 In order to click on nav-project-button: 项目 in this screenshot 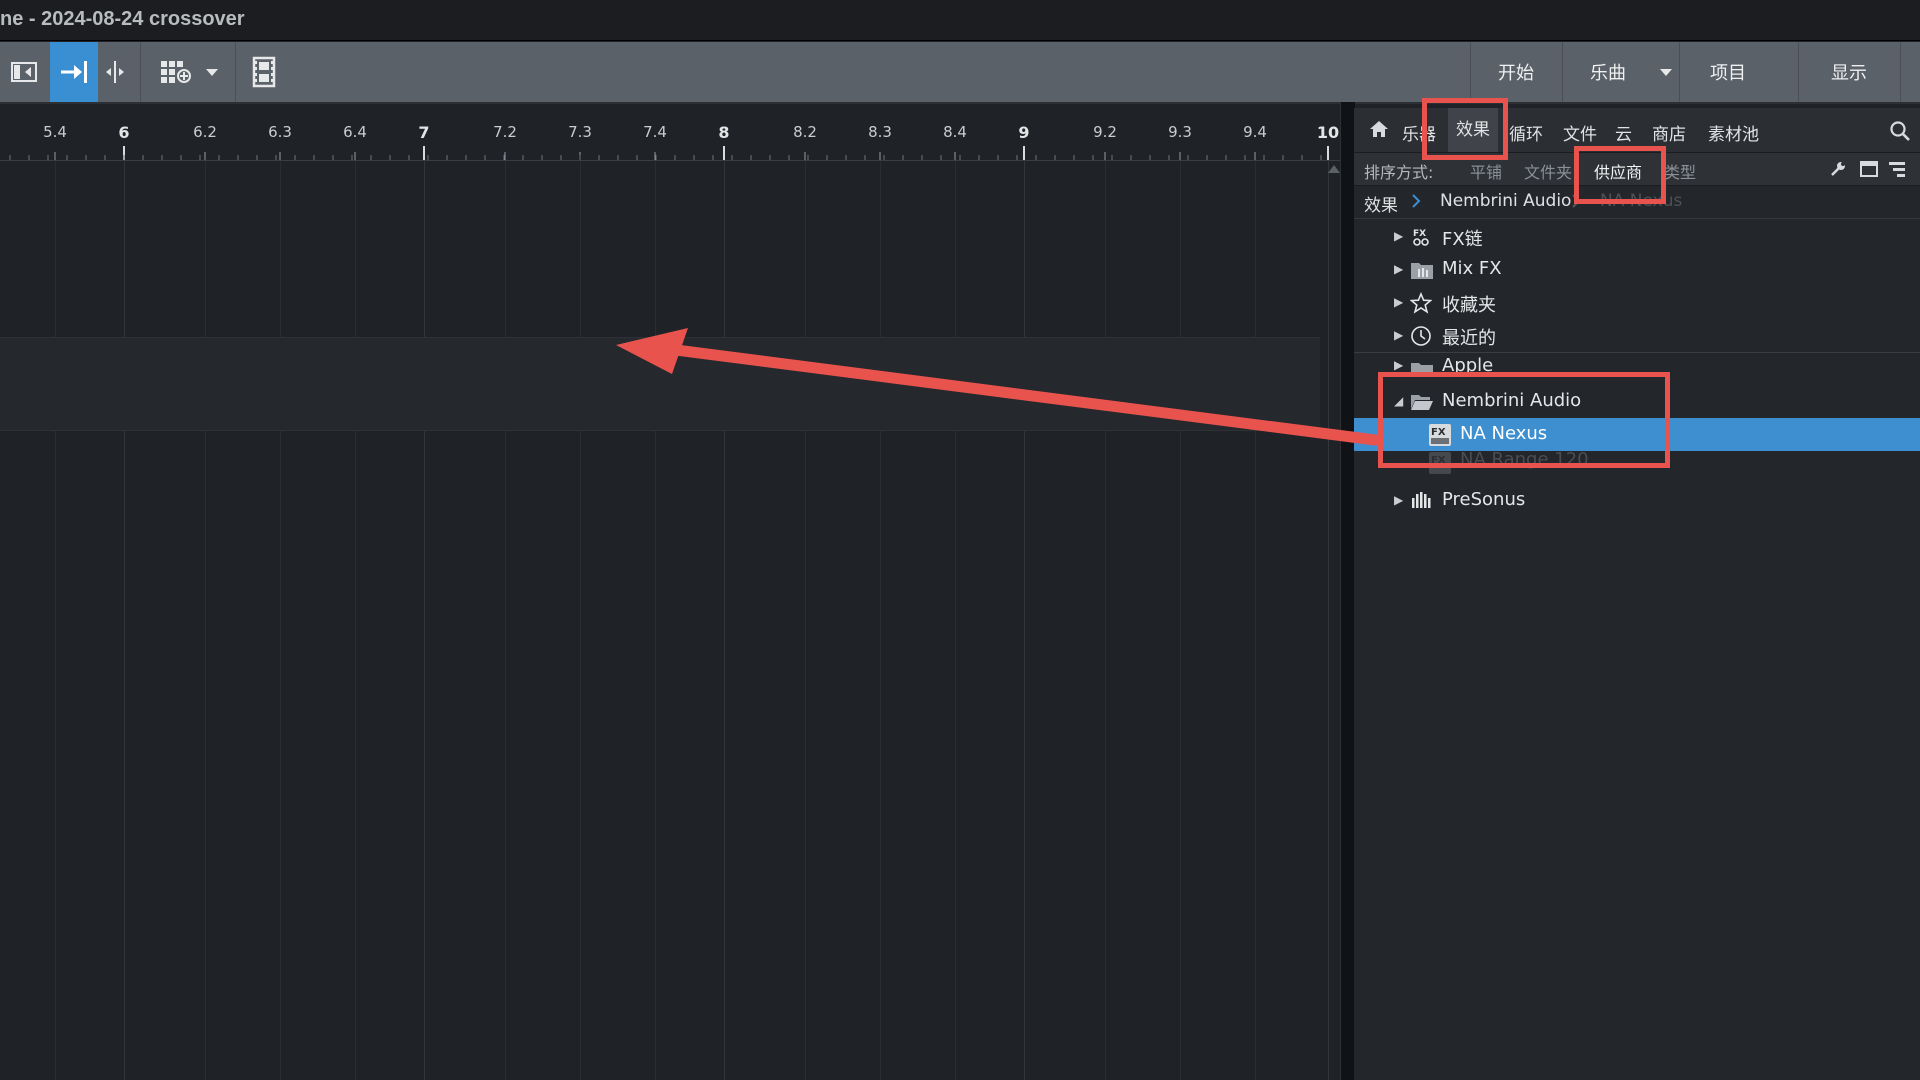, I will do `click(1728, 72)`.